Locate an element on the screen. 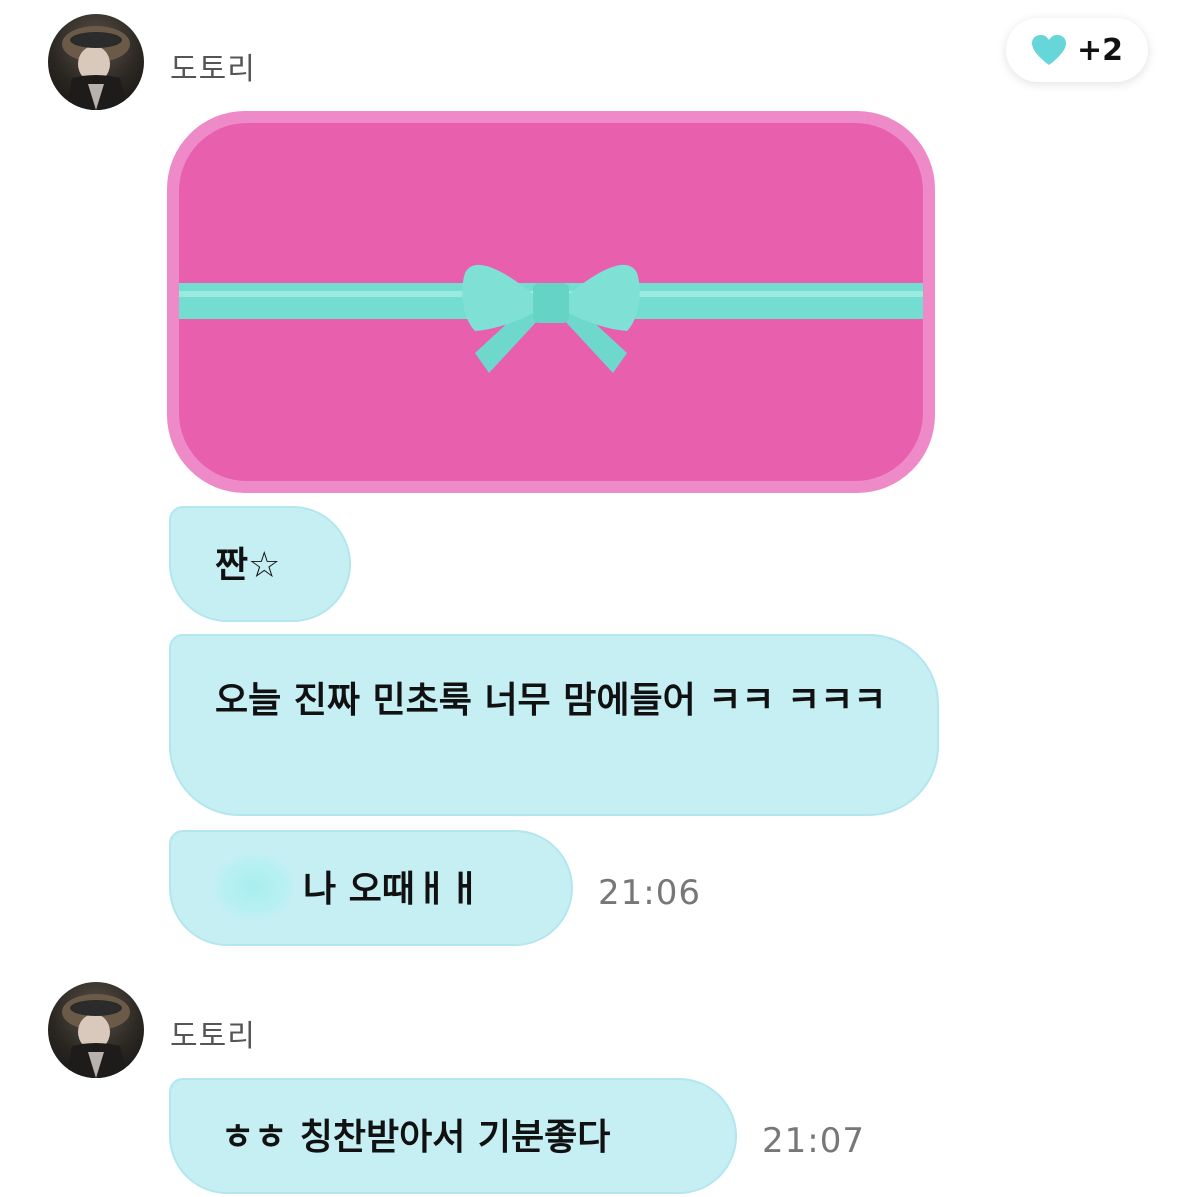 This screenshot has width=1179, height=1197. chat-bubble: ㅎㅎ 칭찬받아서 기분좋다 is located at coordinates (453, 1136).